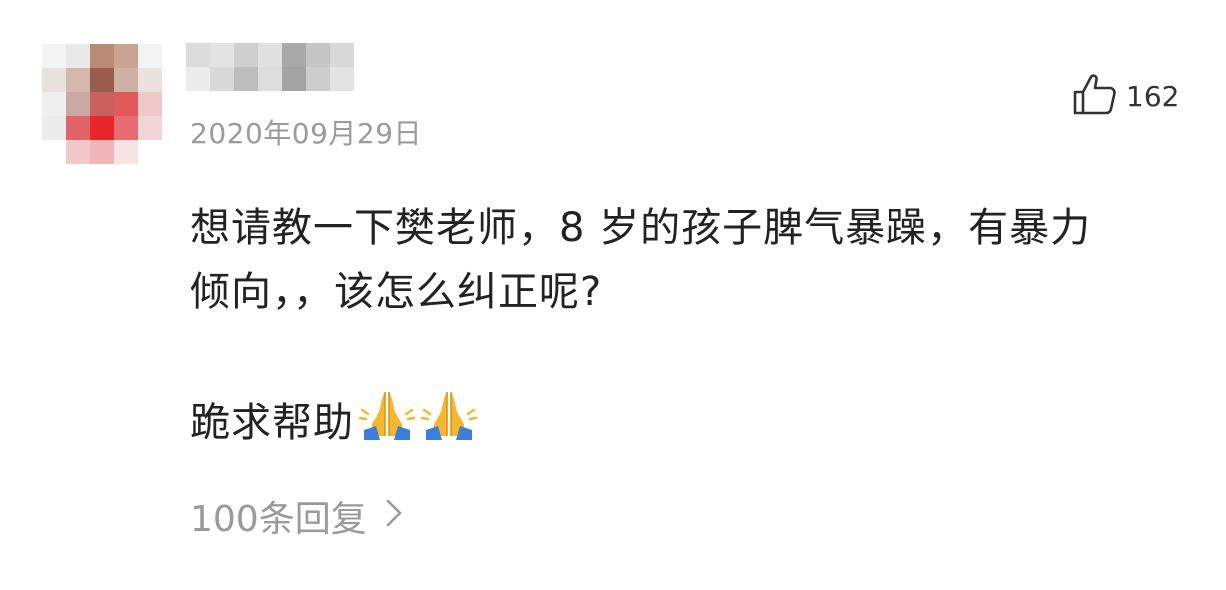 The height and width of the screenshot is (590, 1226). I want to click on comment-line: 想请教一下樊老师，8 岁的孩子脾气暴躁，有暴力, so click(641, 228).